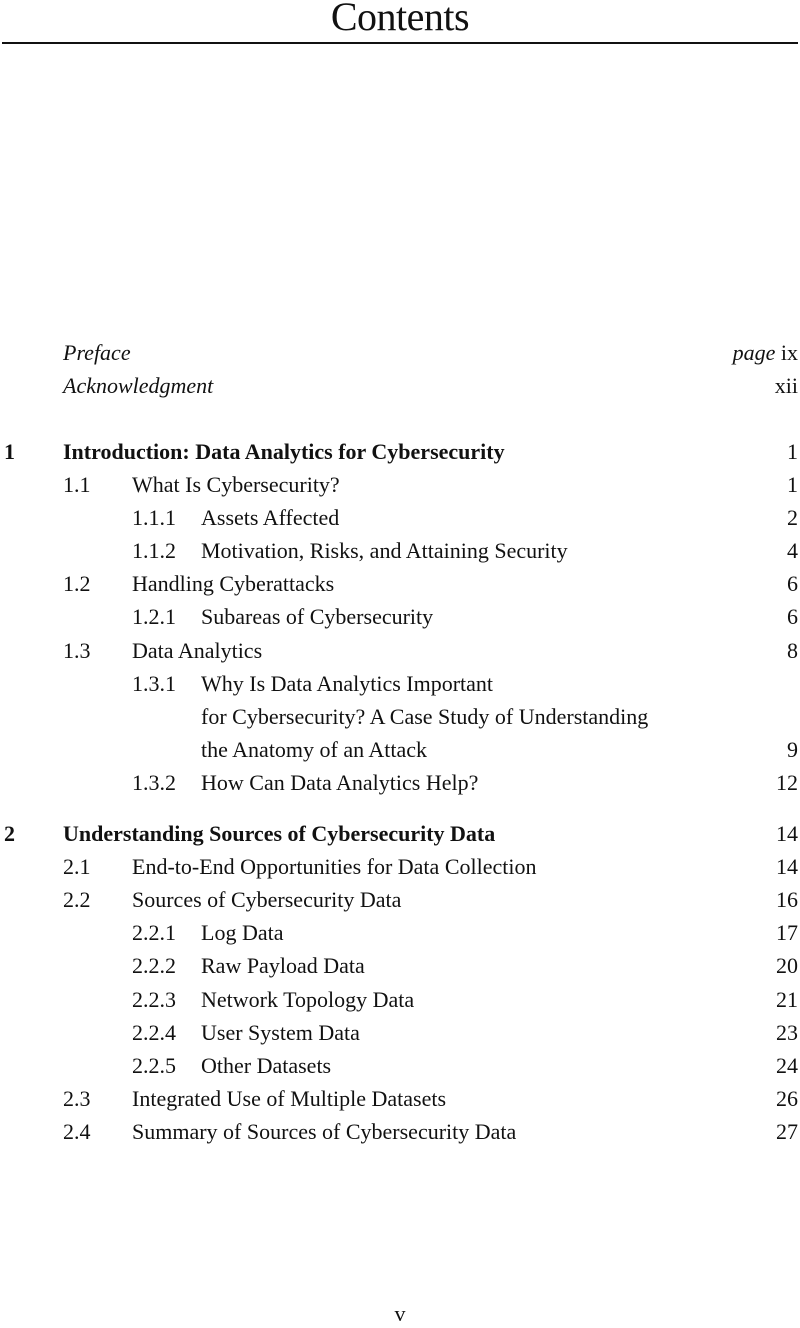 This screenshot has height=1328, width=800. What do you see at coordinates (77, 866) in the screenshot?
I see `section-number: 2.1` at bounding box center [77, 866].